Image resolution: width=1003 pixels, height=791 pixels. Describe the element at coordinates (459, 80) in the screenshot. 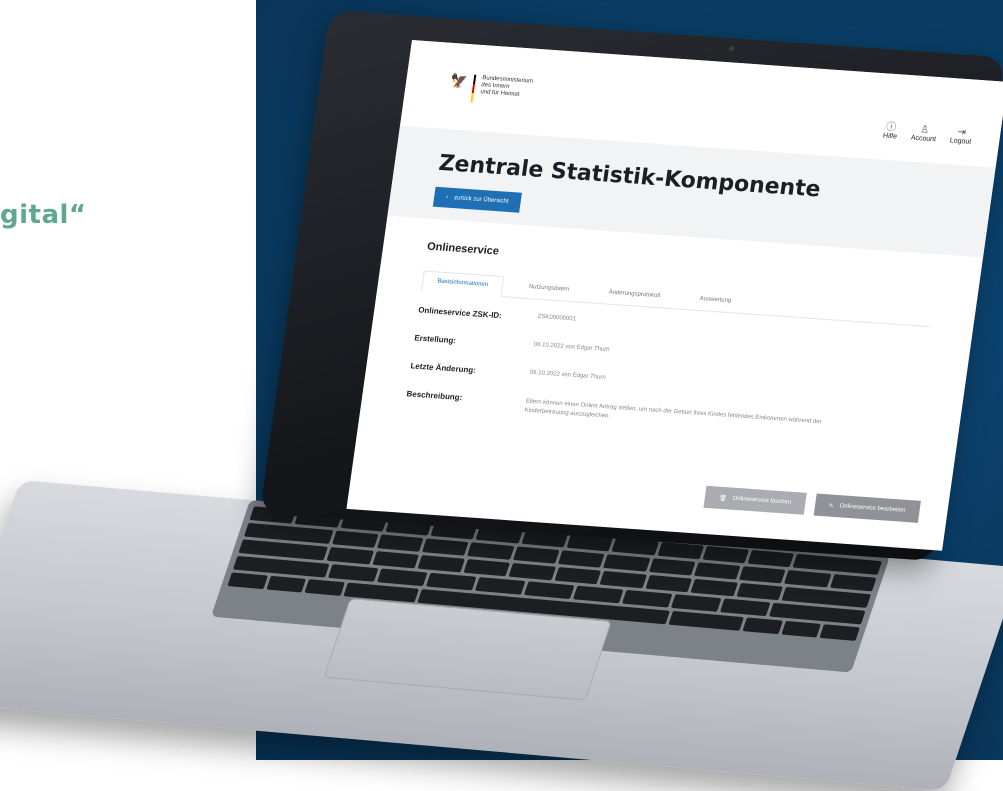

I see `eagle-icon: 🦅` at that location.